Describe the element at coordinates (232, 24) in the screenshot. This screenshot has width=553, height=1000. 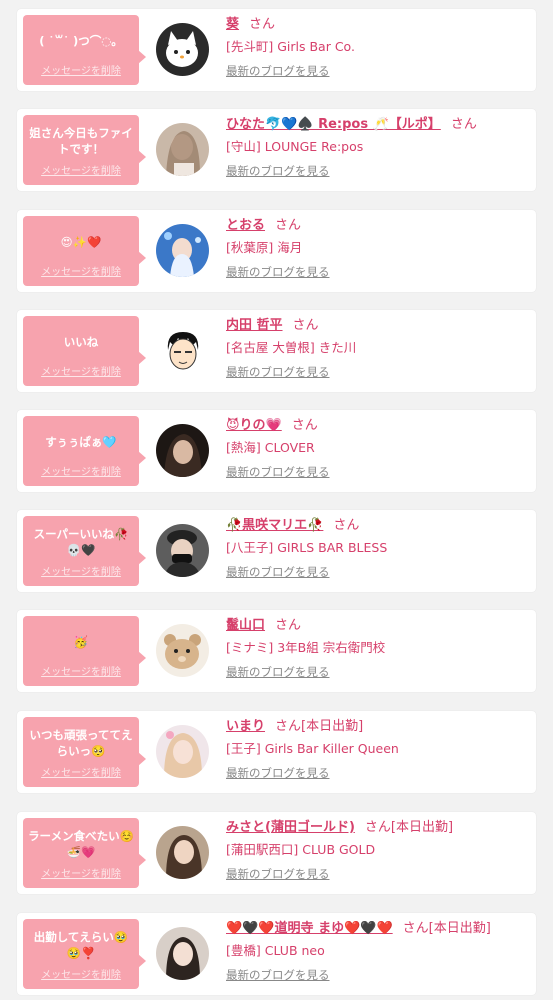
I see `sender-name: 葵` at that location.